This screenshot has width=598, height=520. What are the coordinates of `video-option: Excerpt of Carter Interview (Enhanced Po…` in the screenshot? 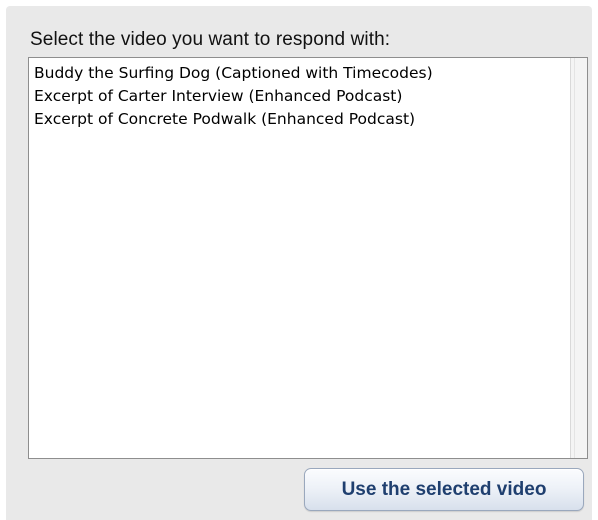 It's located at (298, 96).